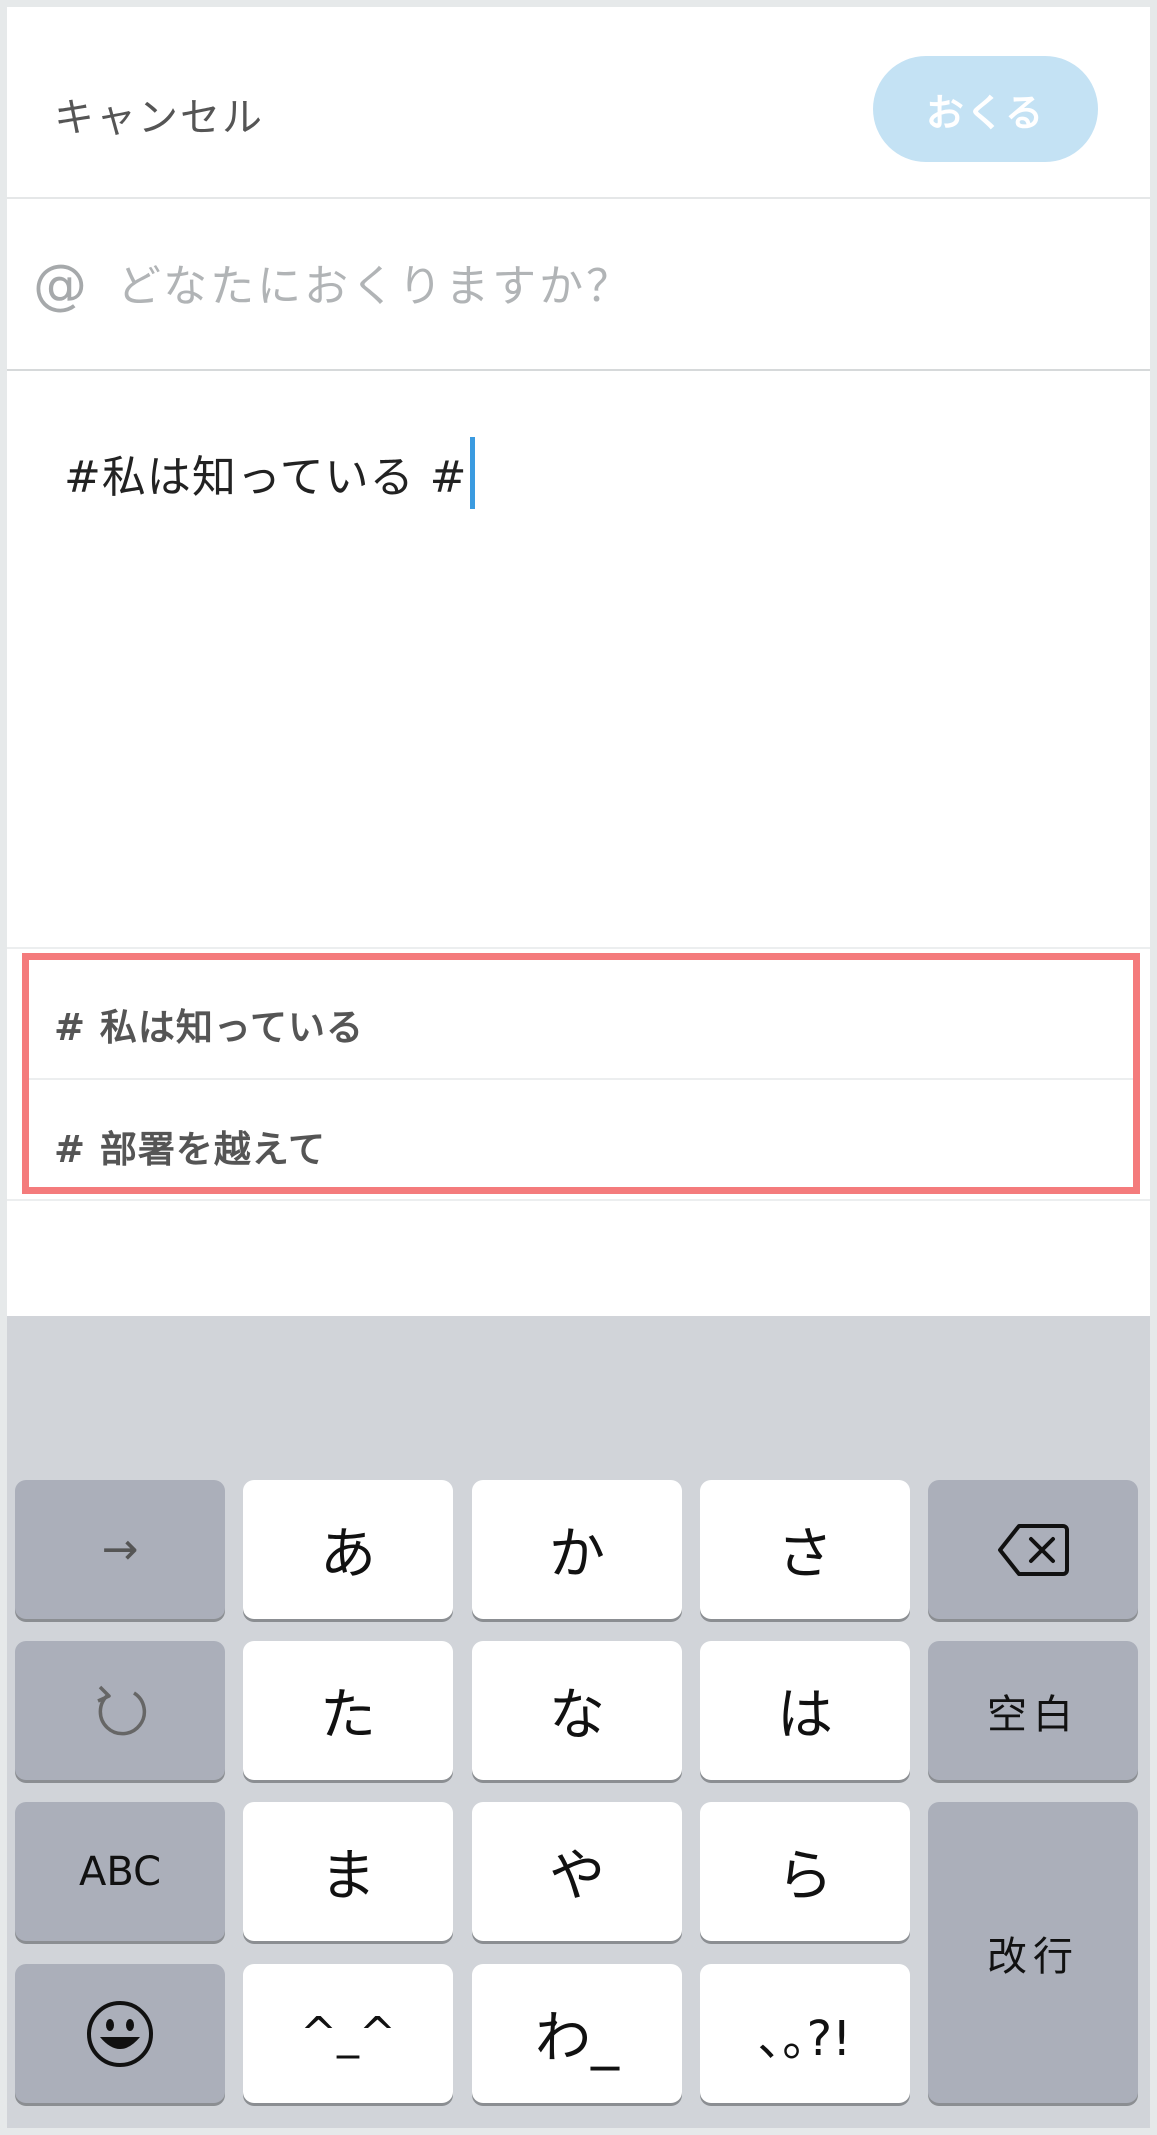 The height and width of the screenshot is (2135, 1157). Describe the element at coordinates (581, 1073) in the screenshot. I see `suggestion-highlight-box` at that location.